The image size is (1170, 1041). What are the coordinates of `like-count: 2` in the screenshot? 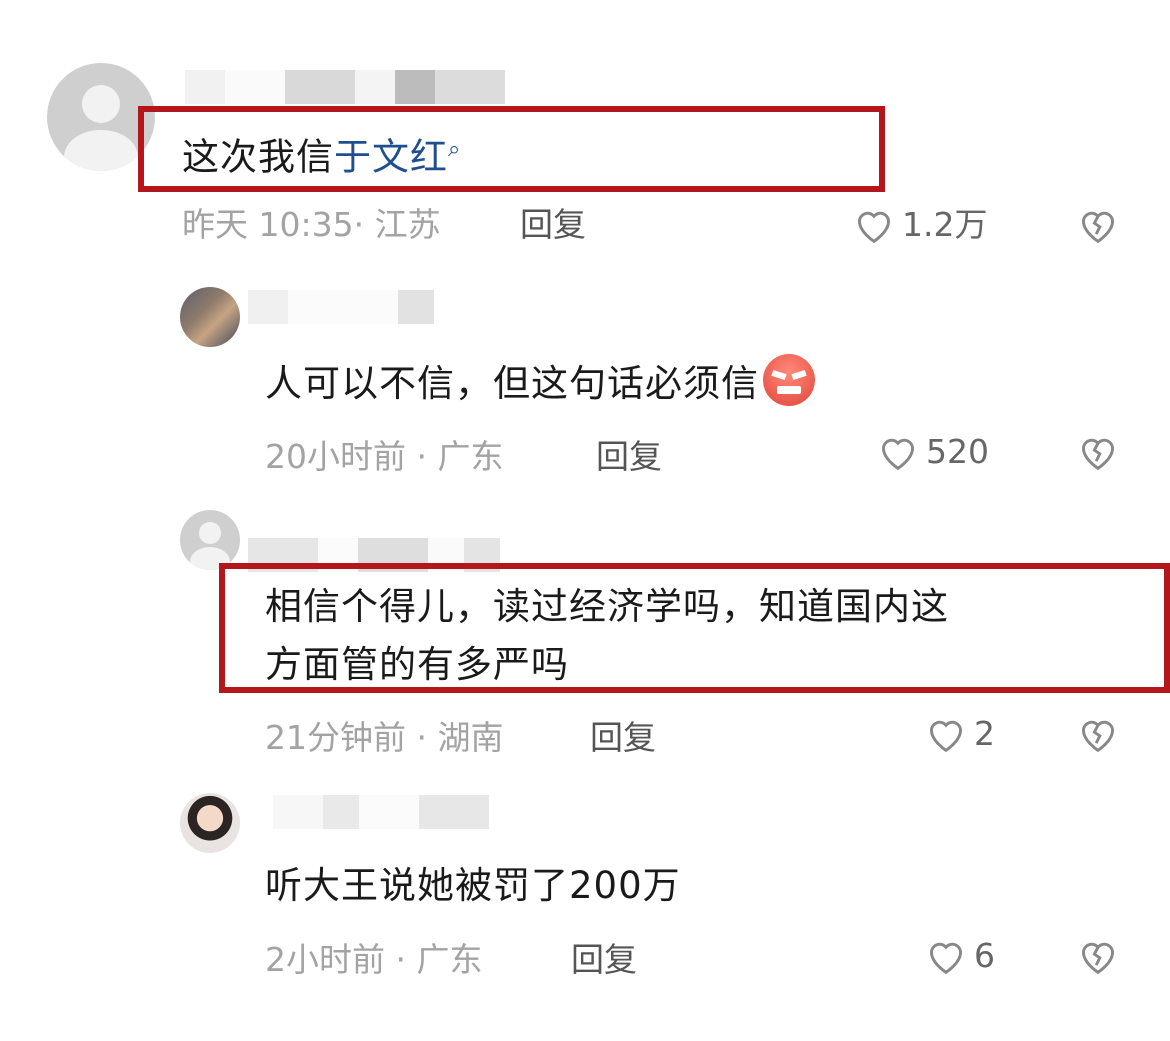 It's located at (984, 733).